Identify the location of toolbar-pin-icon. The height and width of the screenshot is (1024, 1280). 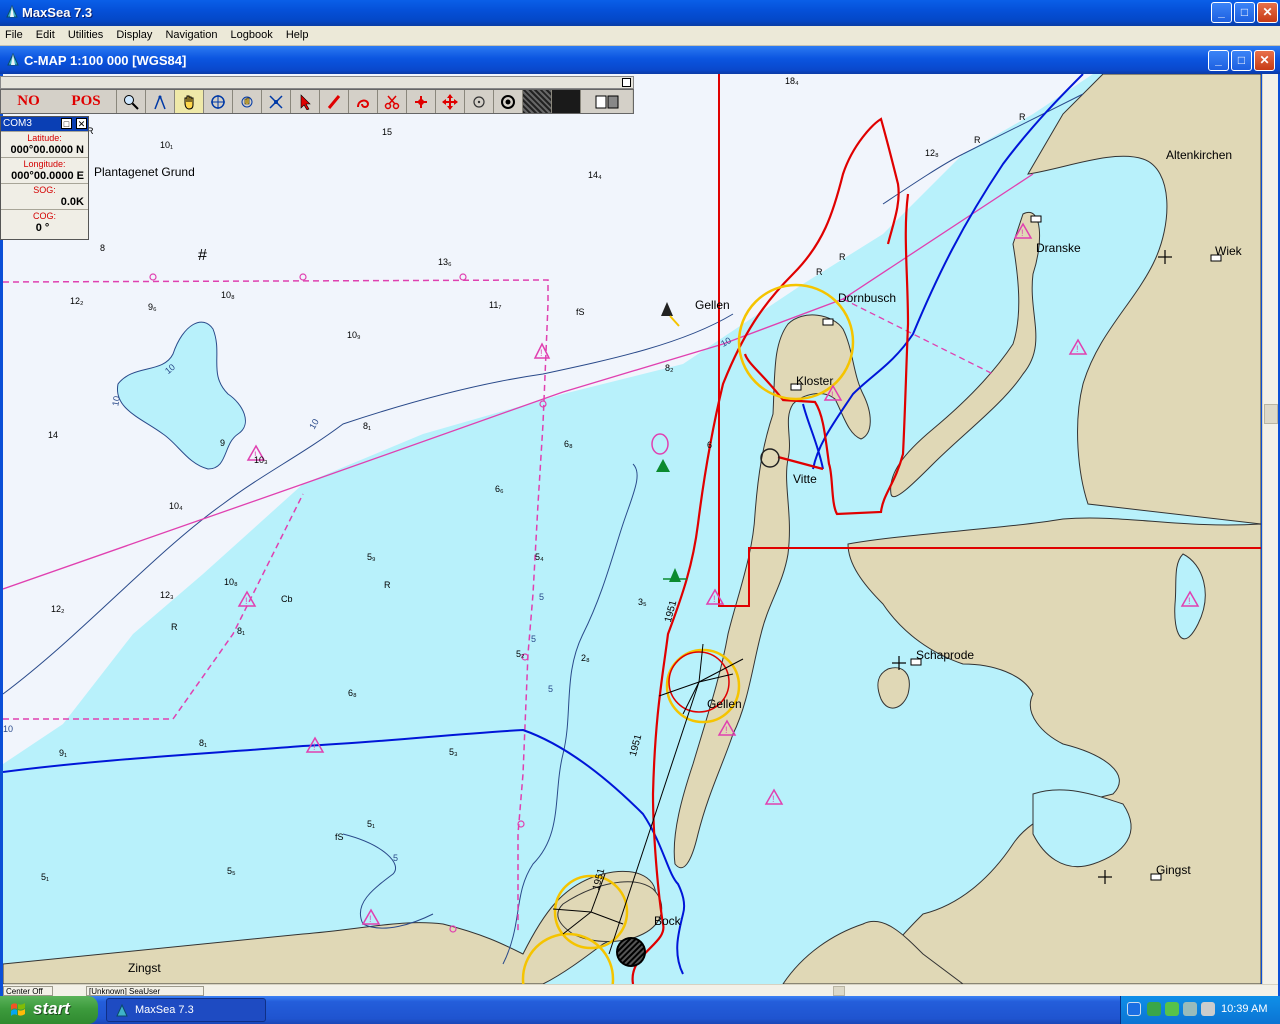
(626, 82).